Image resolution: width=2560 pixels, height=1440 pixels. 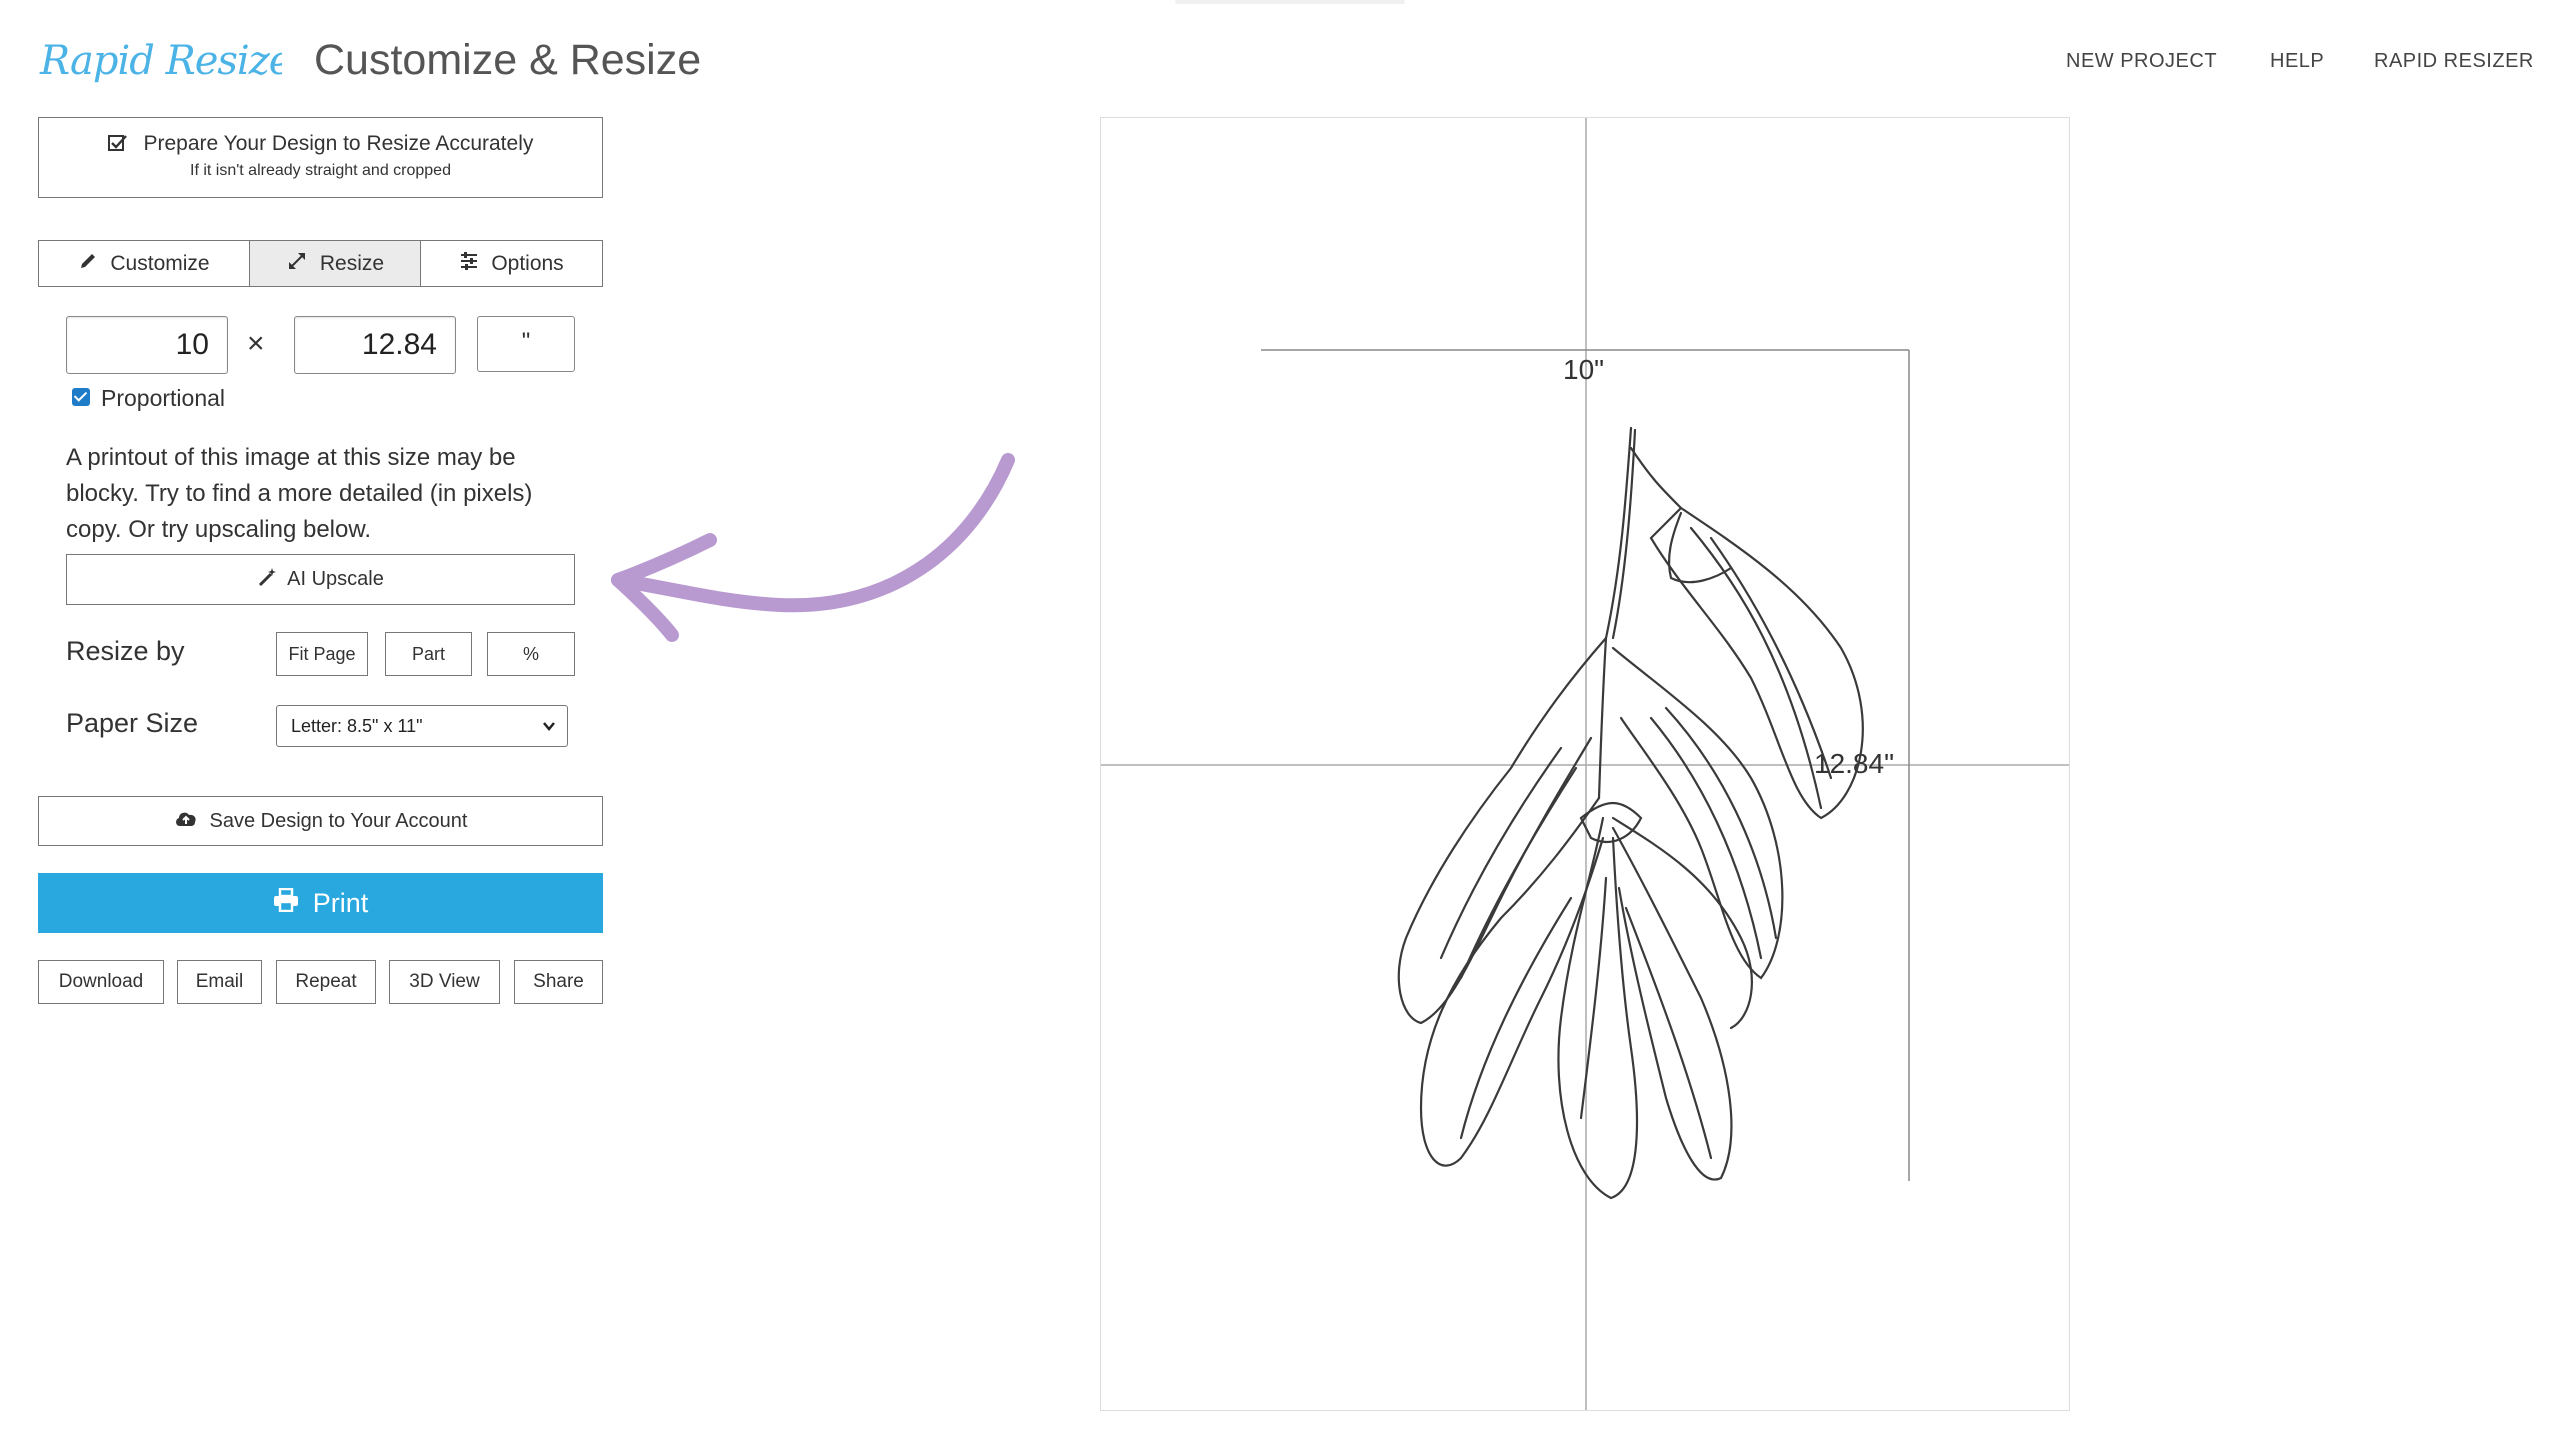 What do you see at coordinates (2454, 61) in the screenshot?
I see `nav-rapid-resizer: RAPID RESIZER` at bounding box center [2454, 61].